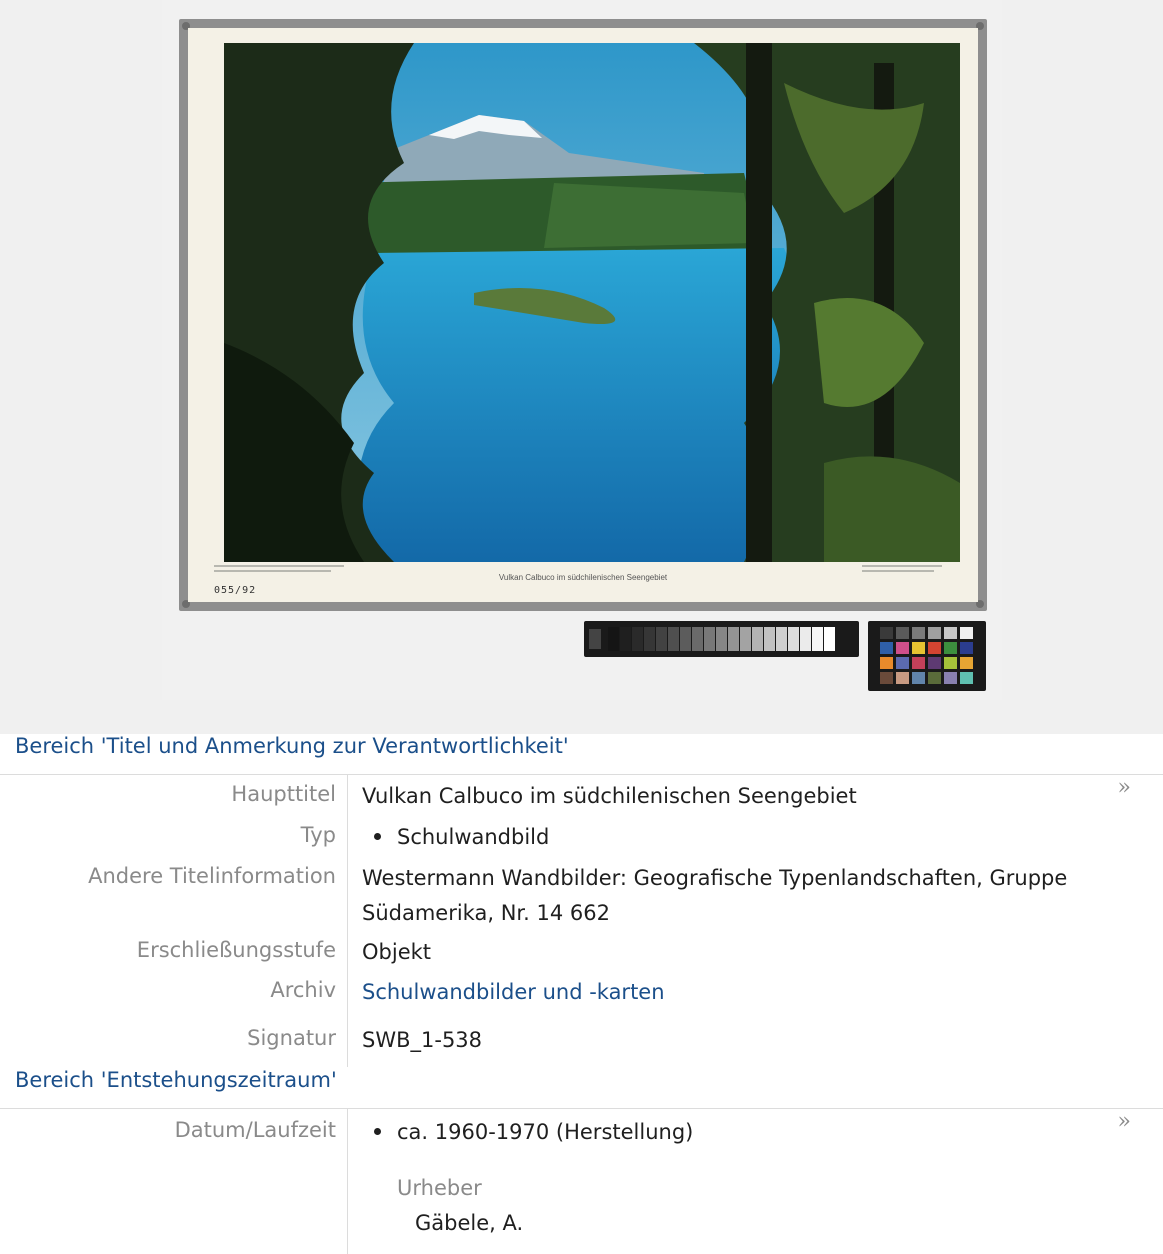 The width and height of the screenshot is (1163, 1254). Describe the element at coordinates (469, 1223) in the screenshot. I see `urheber-value: Gäbele, A.` at that location.